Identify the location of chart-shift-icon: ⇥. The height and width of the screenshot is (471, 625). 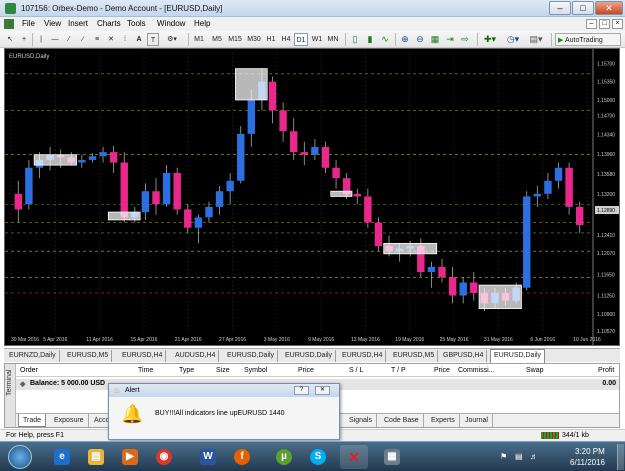
(450, 39).